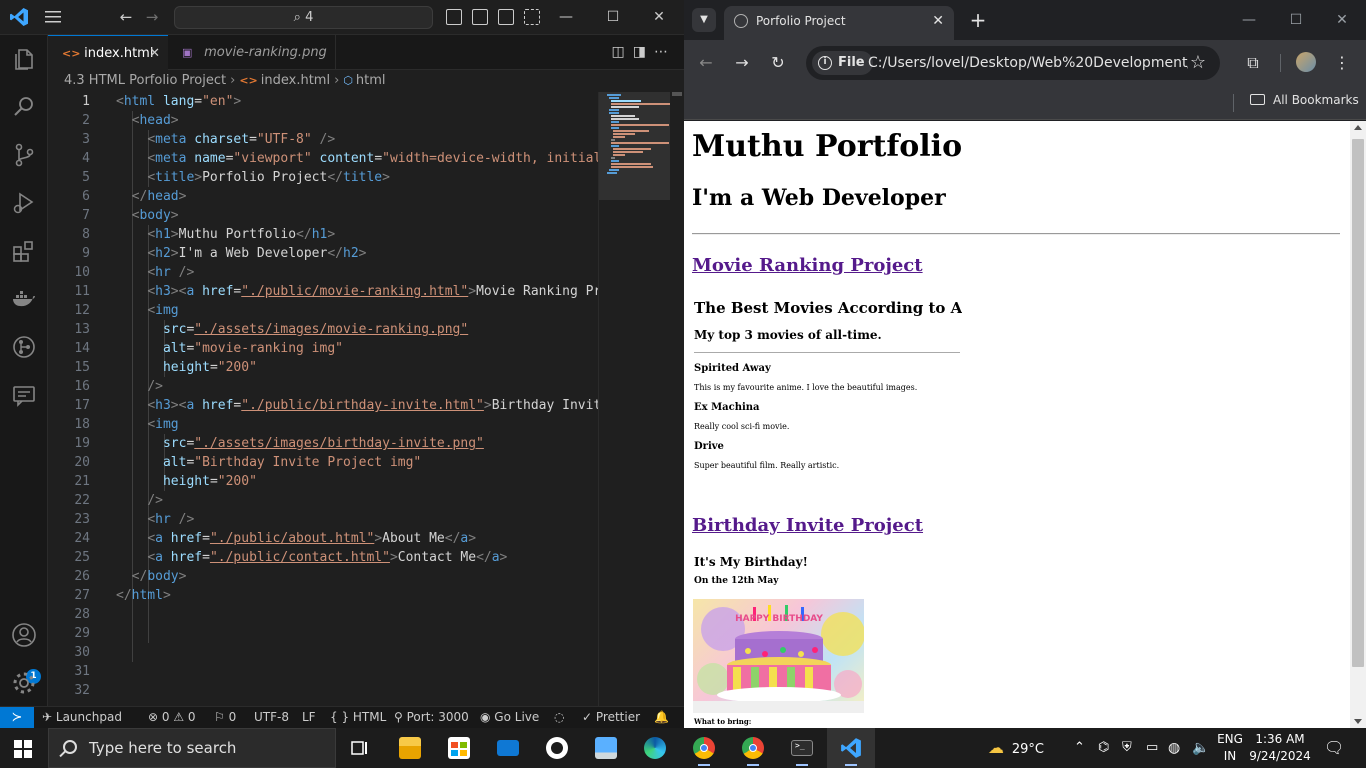 Image resolution: width=1366 pixels, height=768 pixels. I want to click on encoding-status: UTF-8, so click(271, 718).